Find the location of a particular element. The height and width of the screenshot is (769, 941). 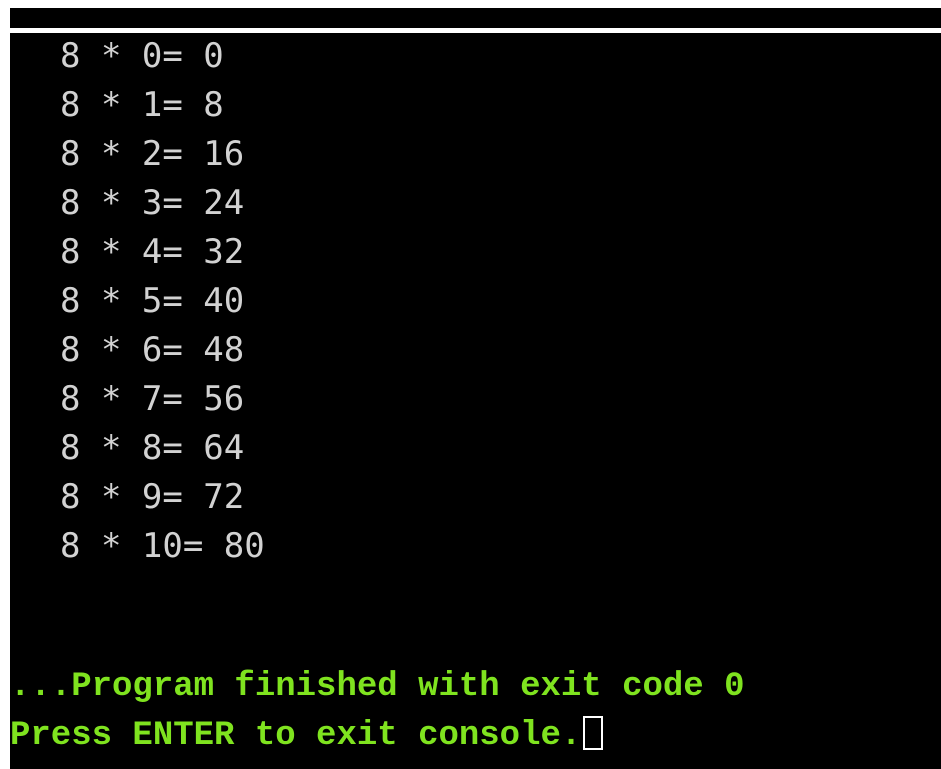

output-line: 8 * 7= 56 is located at coordinates (152, 399).